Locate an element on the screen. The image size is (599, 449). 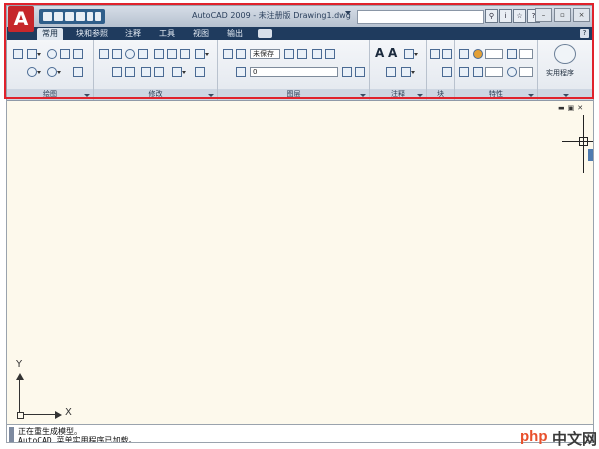
viewport-maximize-icon: ✕ is located at coordinates (580, 108).